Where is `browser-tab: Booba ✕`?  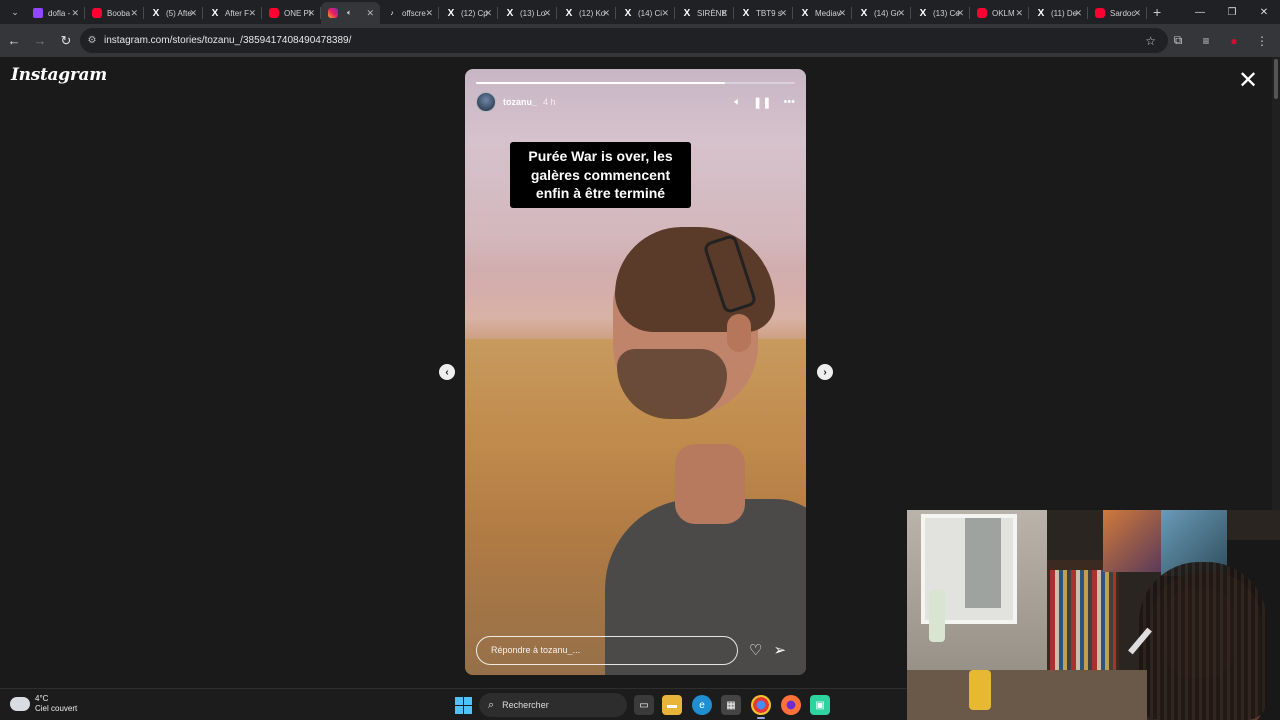 browser-tab: Booba ✕ is located at coordinates (114, 13).